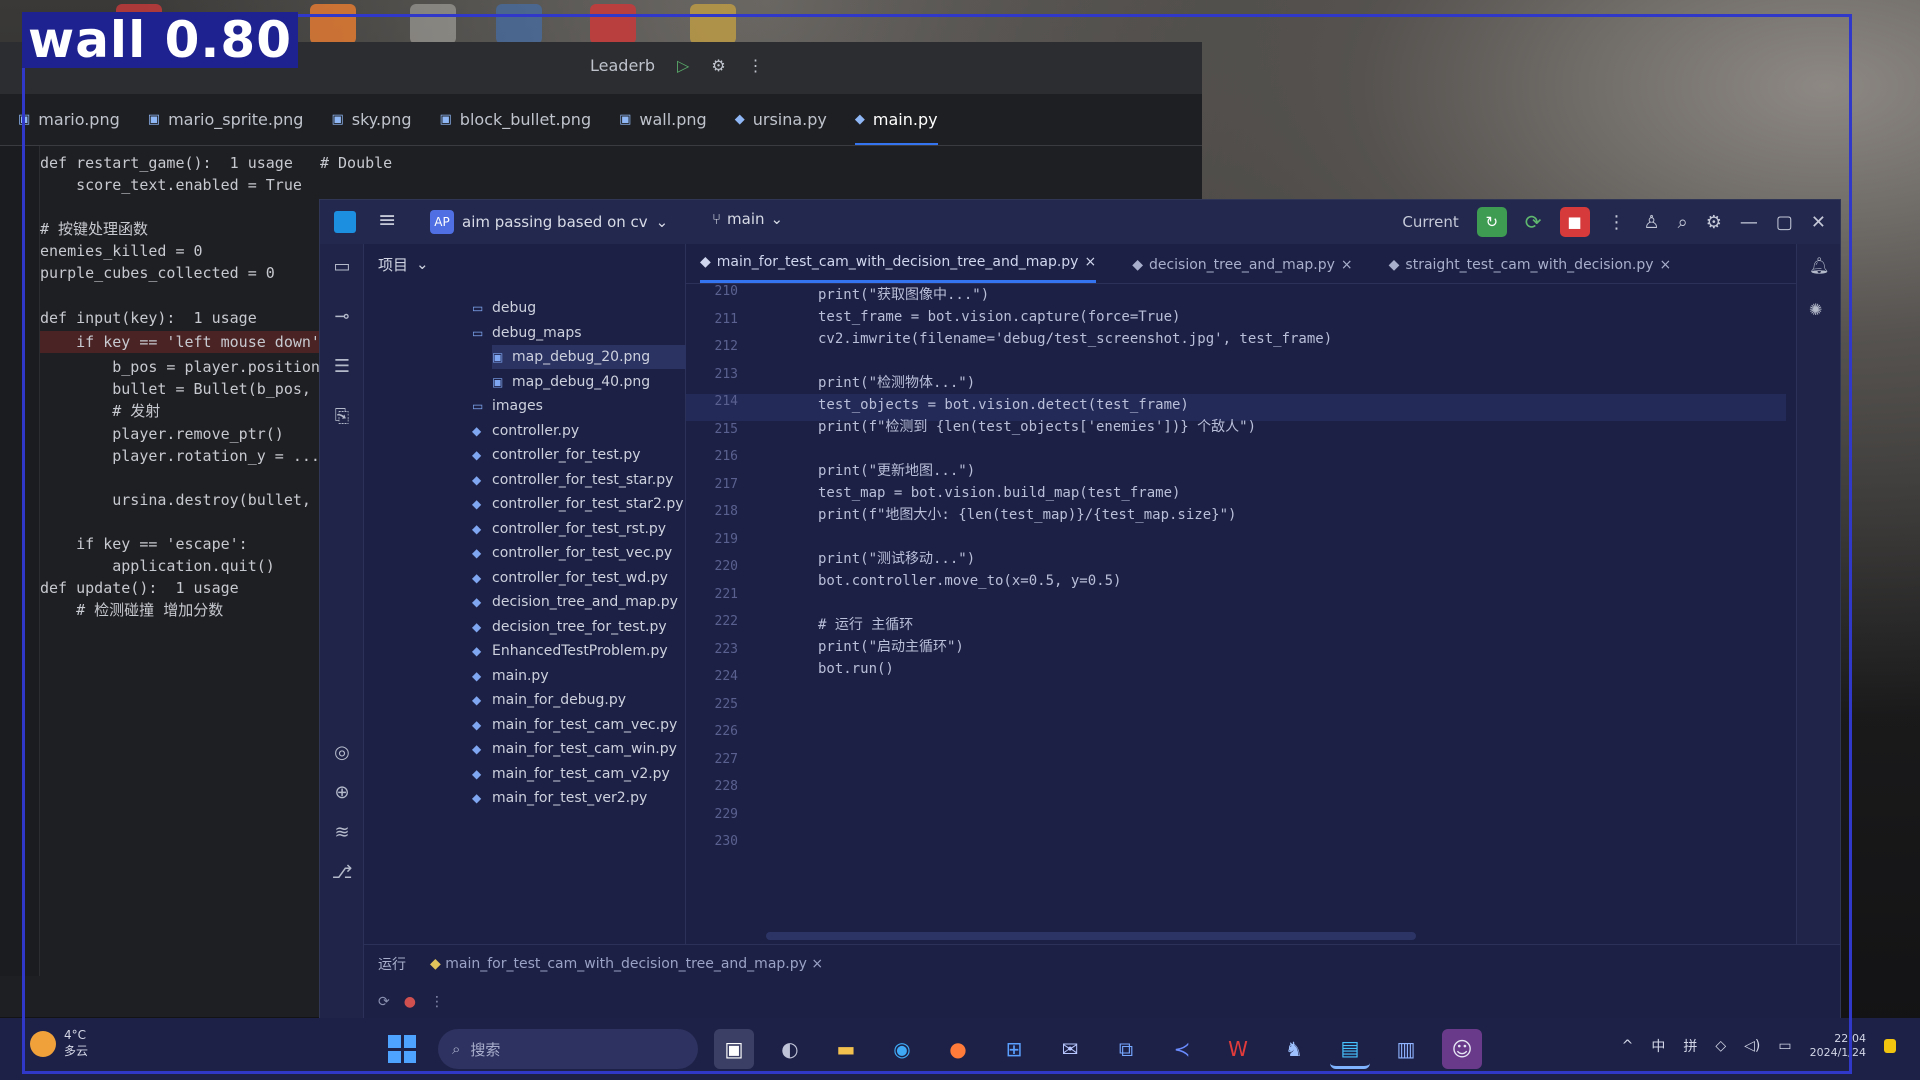 Image resolution: width=1920 pixels, height=1080 pixels. Describe the element at coordinates (410, 1002) in the screenshot. I see `stop-icon: ●` at that location.